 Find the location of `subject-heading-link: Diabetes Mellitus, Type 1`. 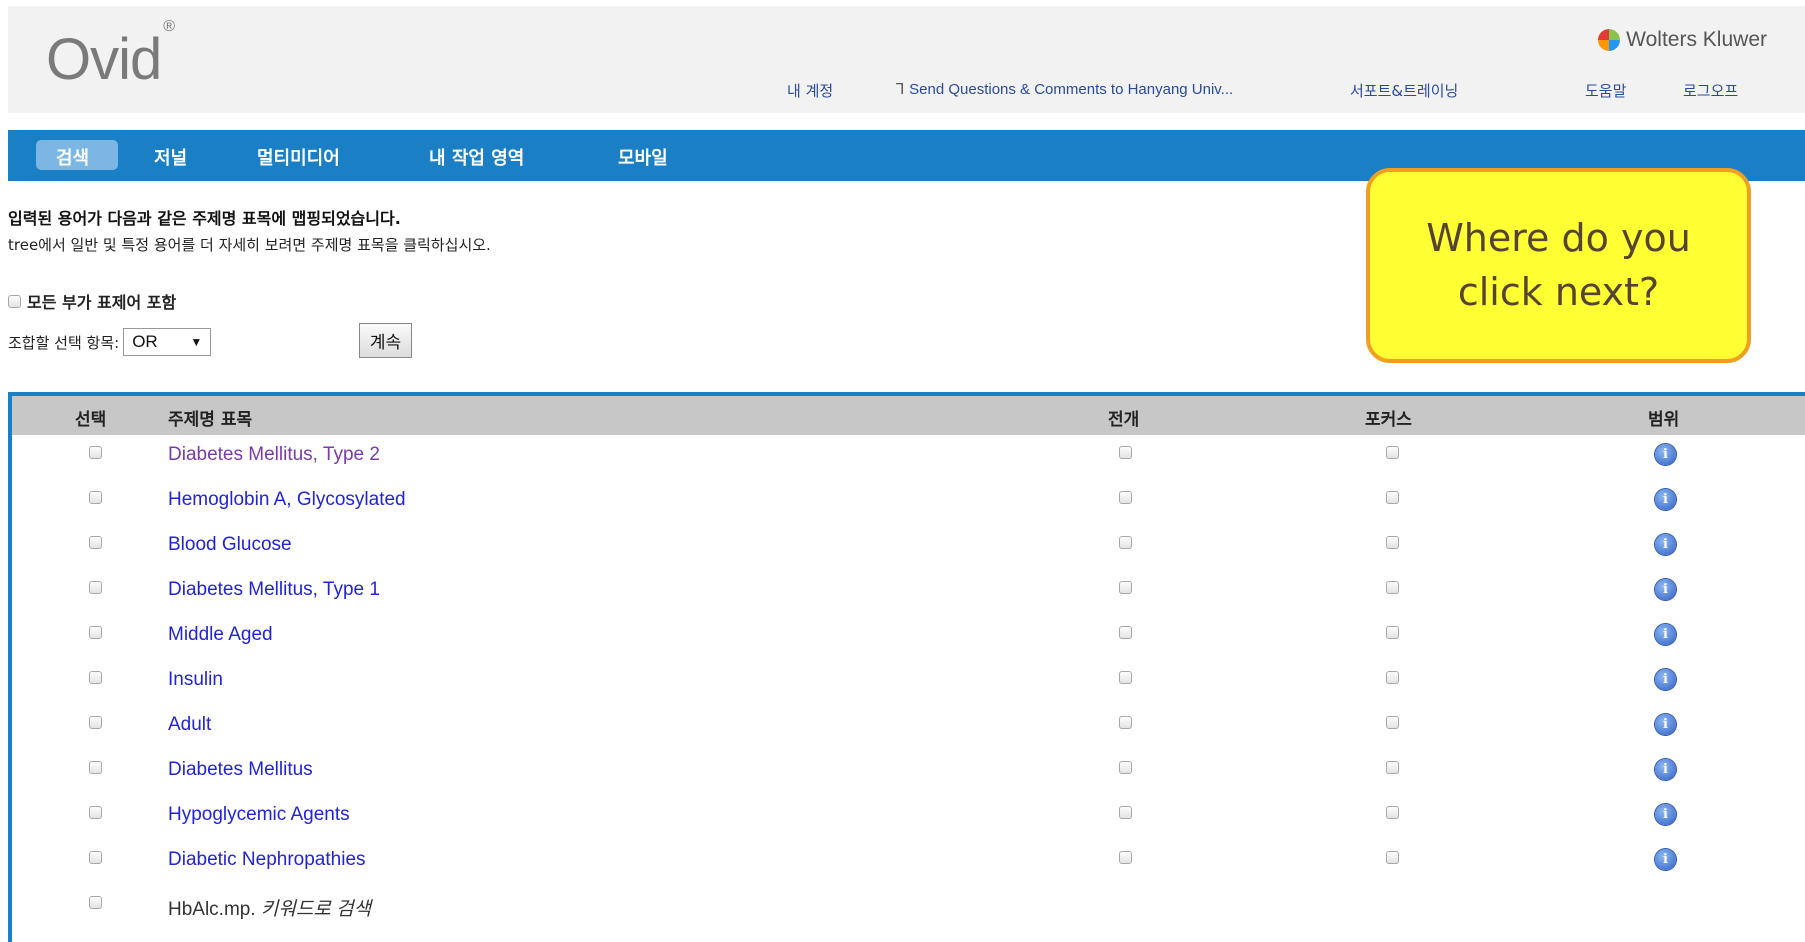

subject-heading-link: Diabetes Mellitus, Type 1 is located at coordinates (274, 590).